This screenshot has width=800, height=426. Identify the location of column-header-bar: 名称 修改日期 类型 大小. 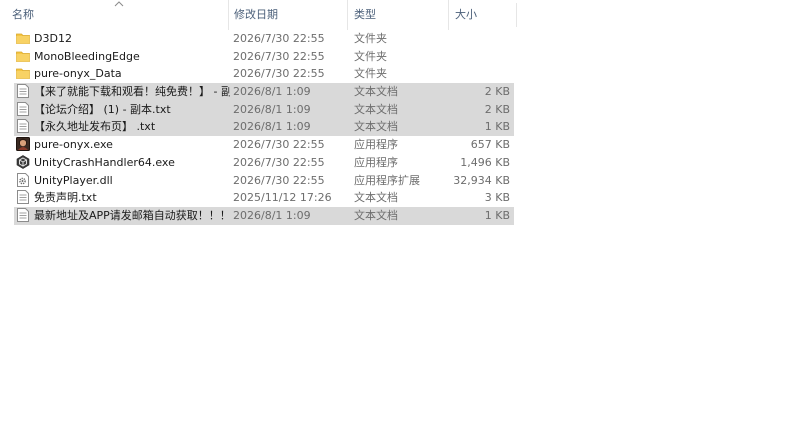
(400, 15).